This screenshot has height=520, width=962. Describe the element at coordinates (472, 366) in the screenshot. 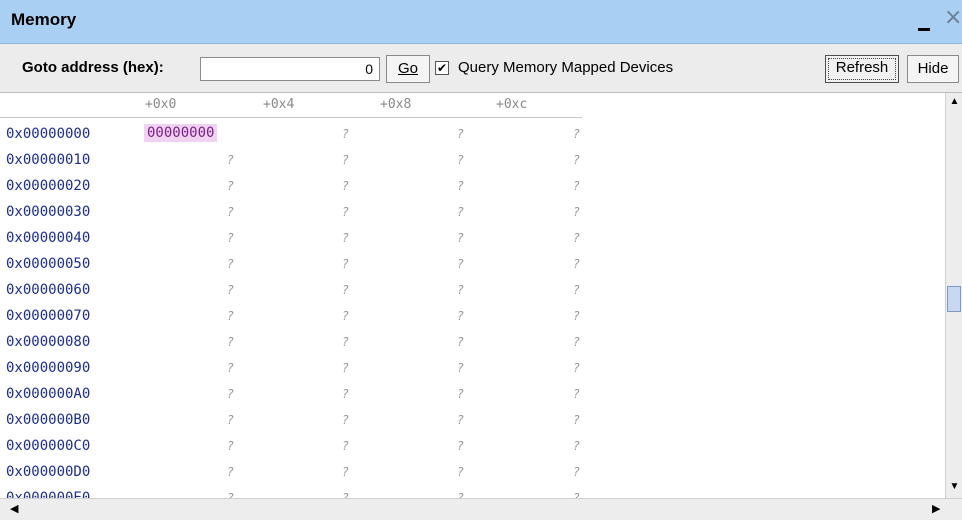

I see `table-row: 0x00000090????` at that location.